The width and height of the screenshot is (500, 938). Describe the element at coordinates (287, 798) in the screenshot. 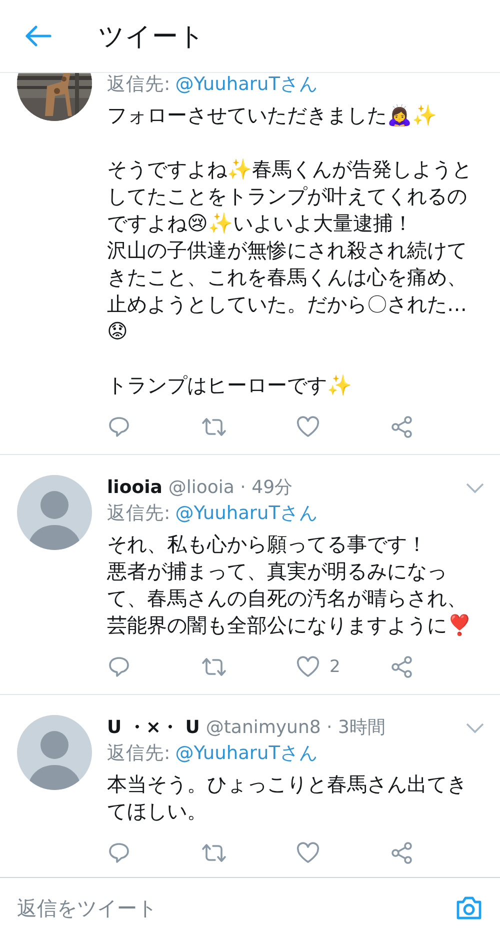

I see `tweet-text: 本当そう。ひょっこりと春馬さん出てきてほしい。` at that location.